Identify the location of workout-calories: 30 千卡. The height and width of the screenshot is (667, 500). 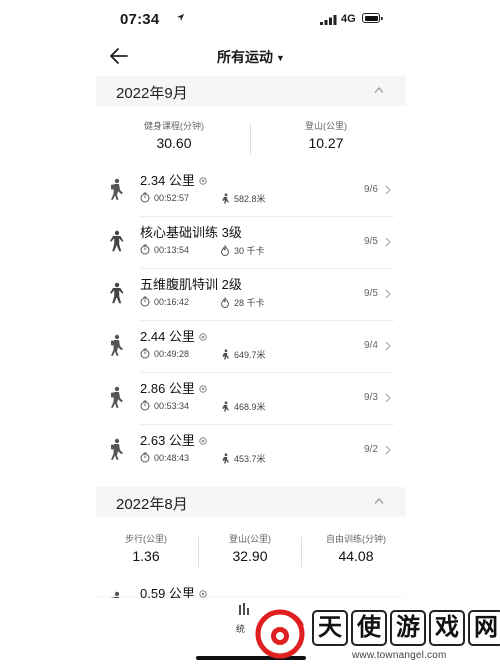
(249, 251).